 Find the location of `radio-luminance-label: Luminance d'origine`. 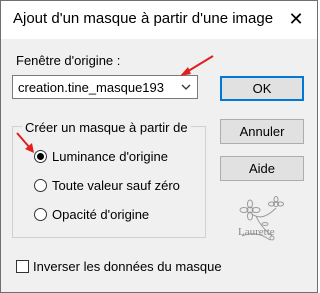

radio-luminance-label: Luminance d'origine is located at coordinates (110, 156).